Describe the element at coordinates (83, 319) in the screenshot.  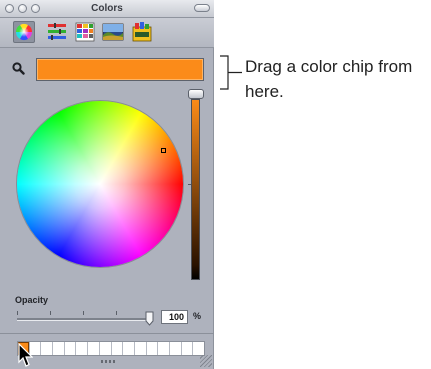
I see `opacity-slider-track` at that location.